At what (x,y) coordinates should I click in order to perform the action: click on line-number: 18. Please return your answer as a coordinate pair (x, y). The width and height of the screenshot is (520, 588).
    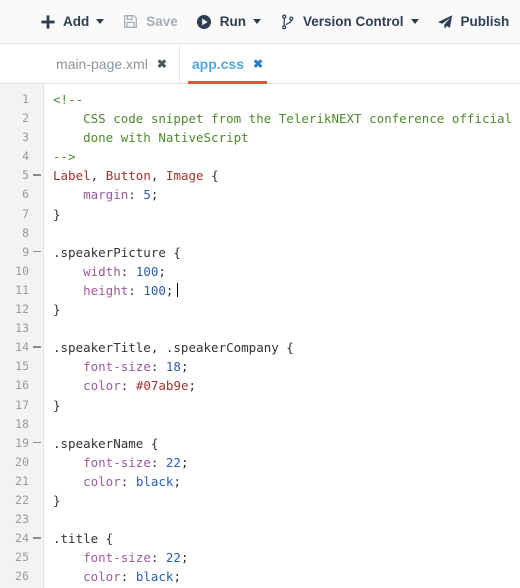
    Looking at the image, I should click on (21, 424).